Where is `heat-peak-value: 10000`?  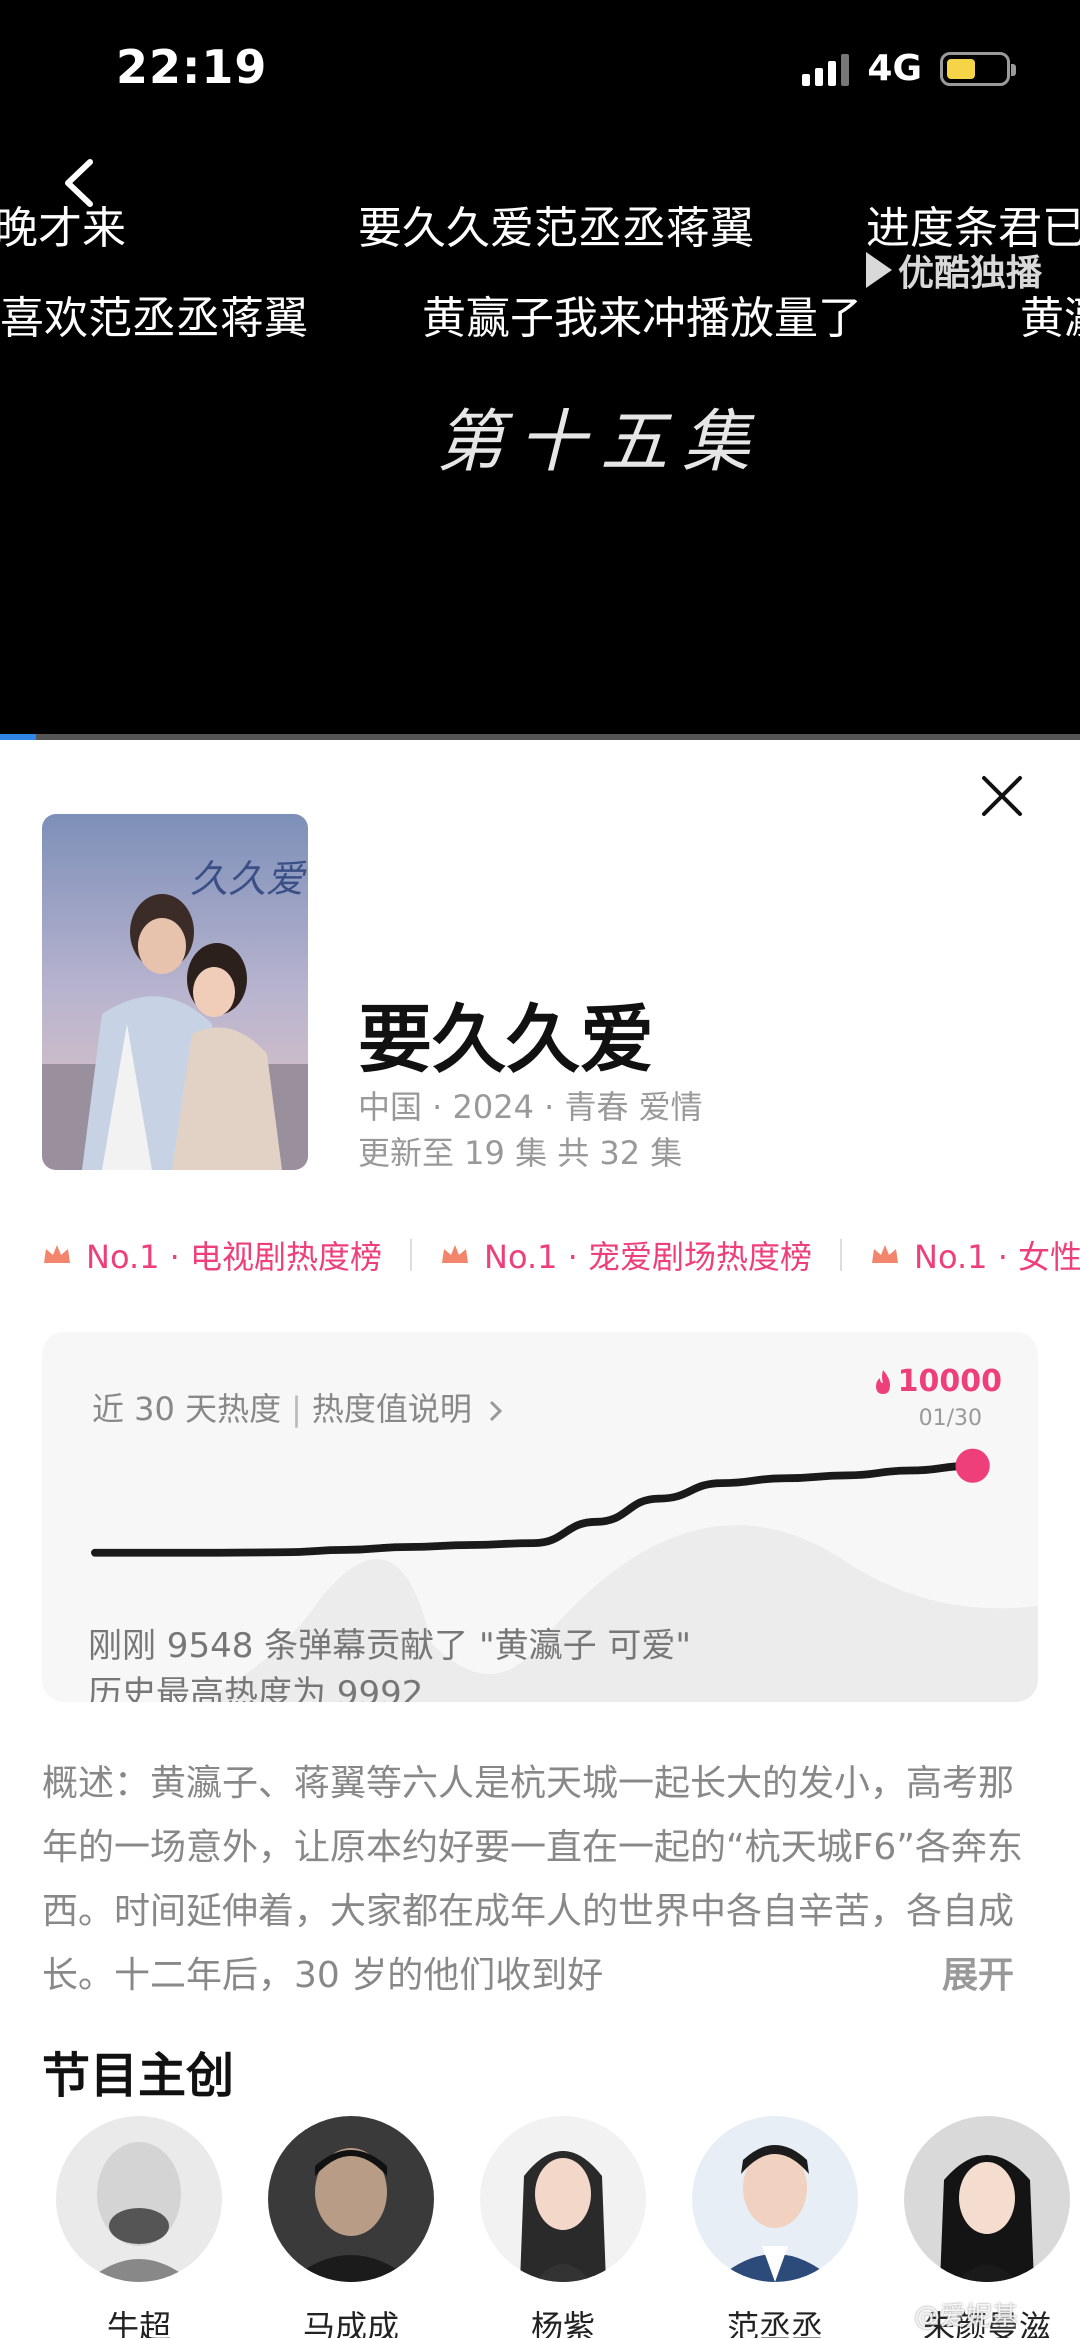
heat-peak-value: 10000 is located at coordinates (937, 1381).